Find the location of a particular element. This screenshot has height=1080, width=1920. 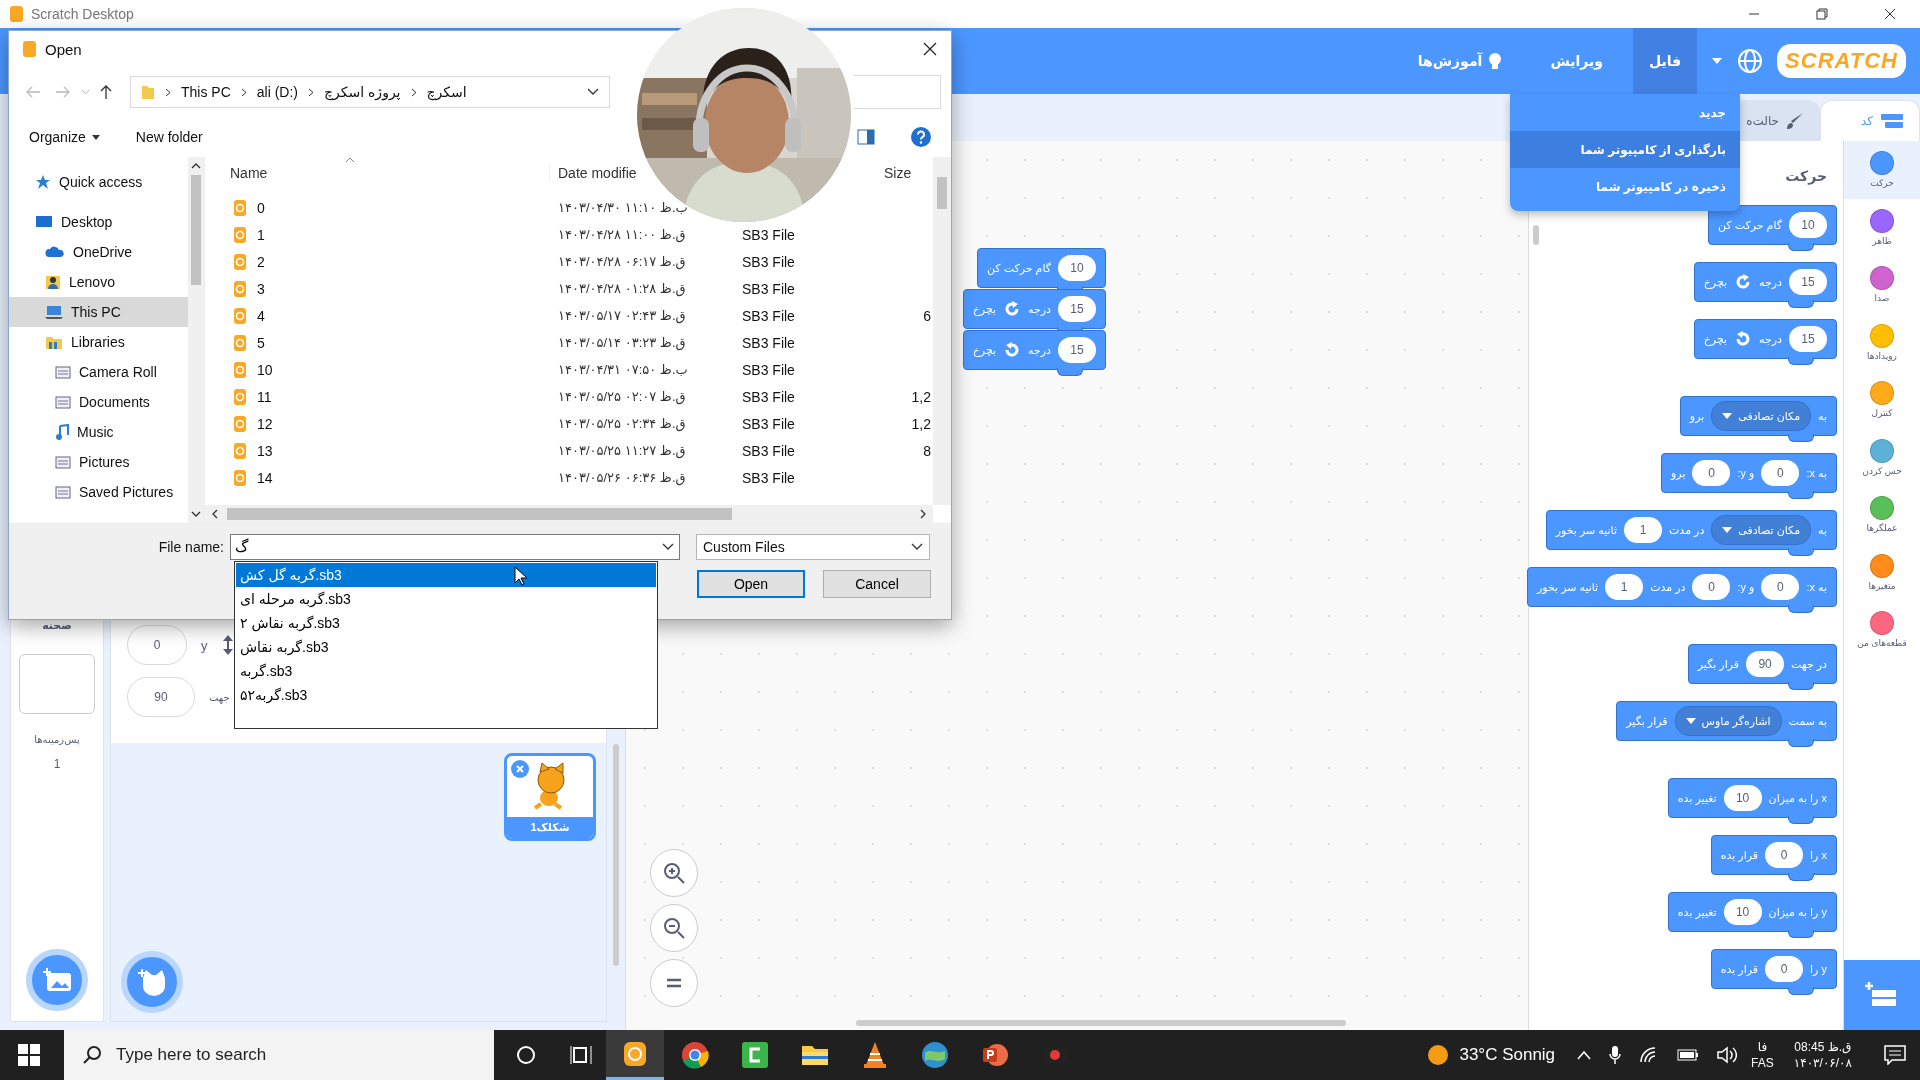

file-item: 12 is located at coordinates (377, 423).